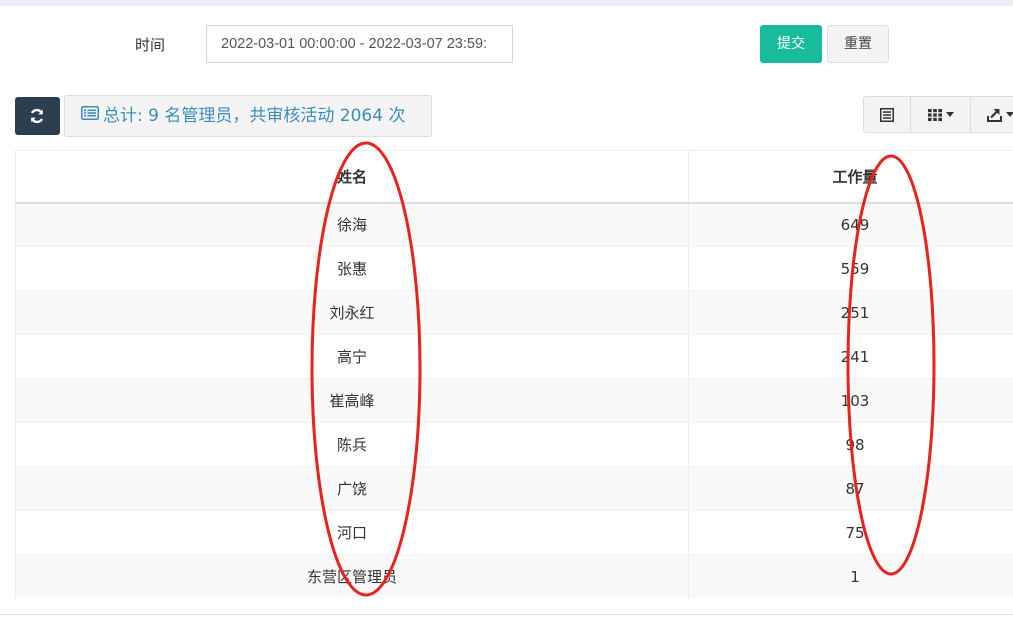 This screenshot has width=1013, height=617. I want to click on summary-box: 总计: 9 名管理员，共审核活动 2064 次, so click(248, 116).